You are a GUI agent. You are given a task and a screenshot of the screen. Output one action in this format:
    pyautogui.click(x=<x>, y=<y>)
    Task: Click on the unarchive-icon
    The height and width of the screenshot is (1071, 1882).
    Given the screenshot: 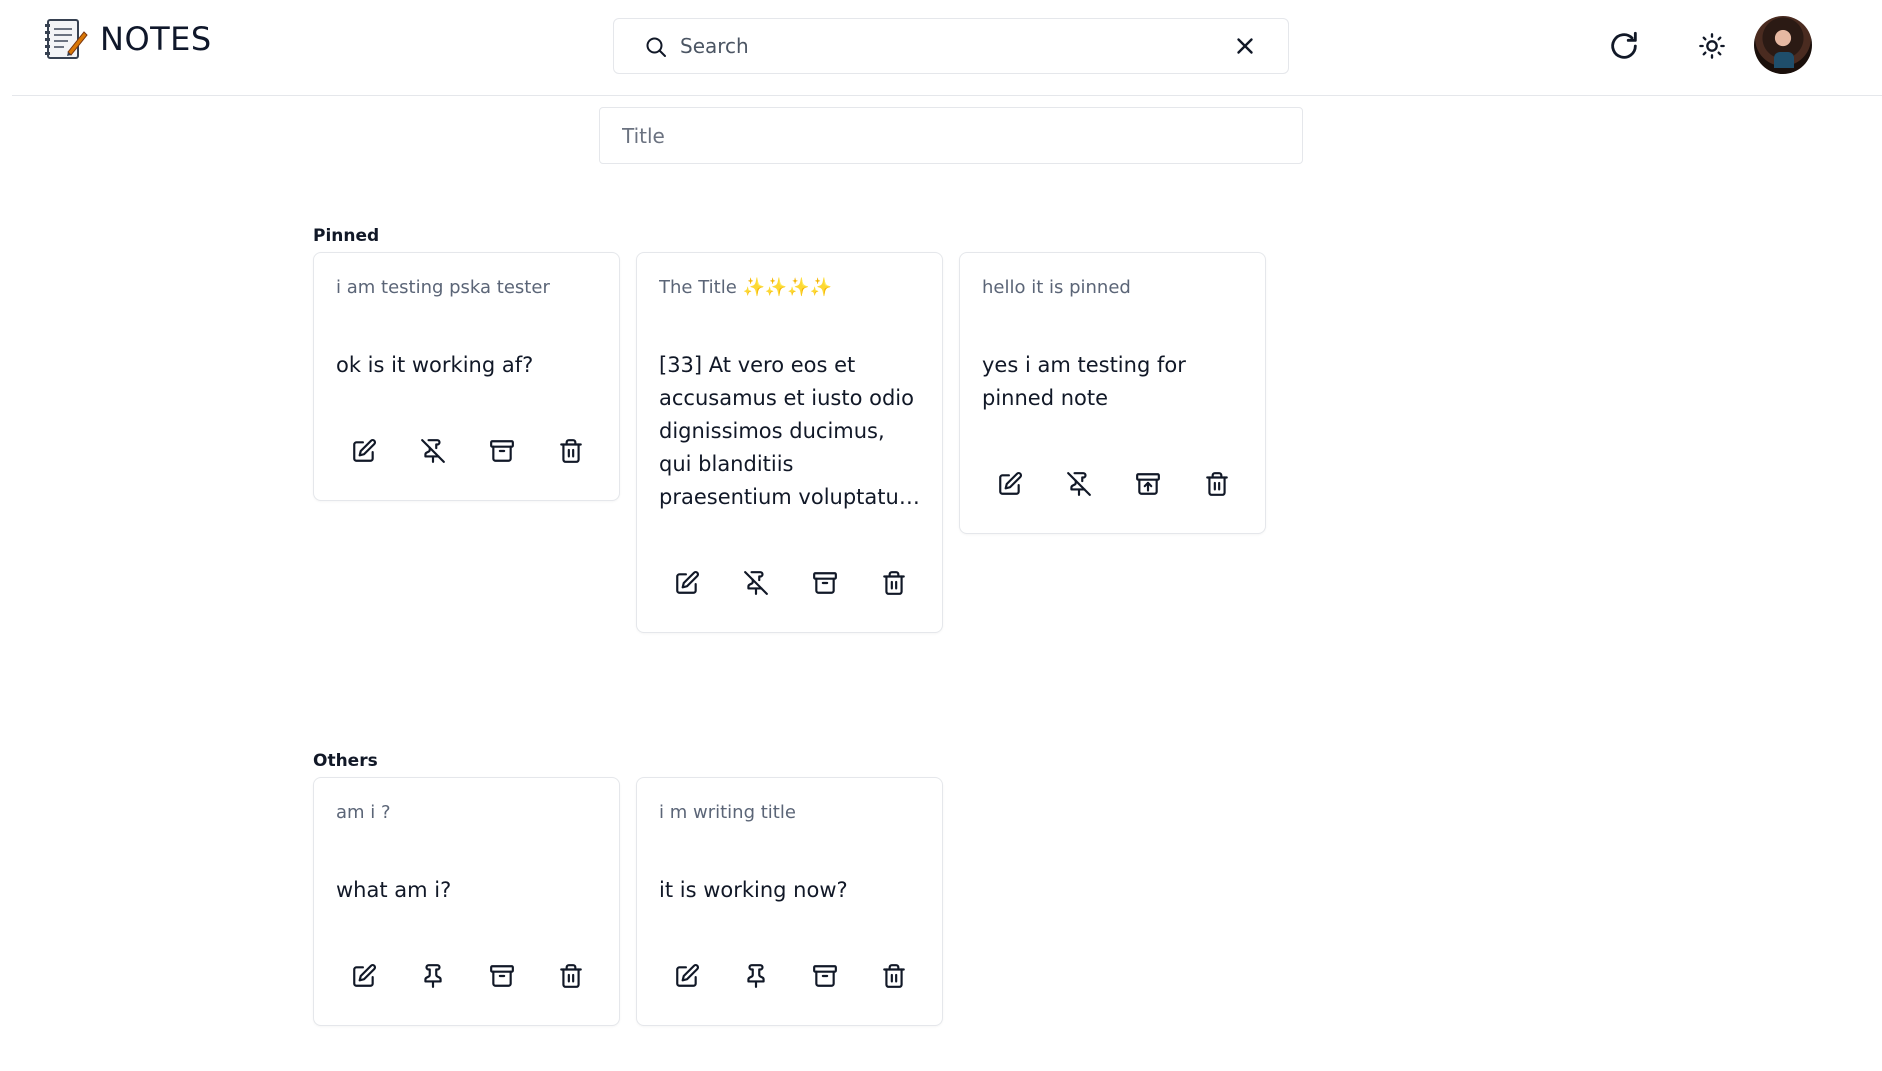 What is the action you would take?
    pyautogui.click(x=1148, y=484)
    